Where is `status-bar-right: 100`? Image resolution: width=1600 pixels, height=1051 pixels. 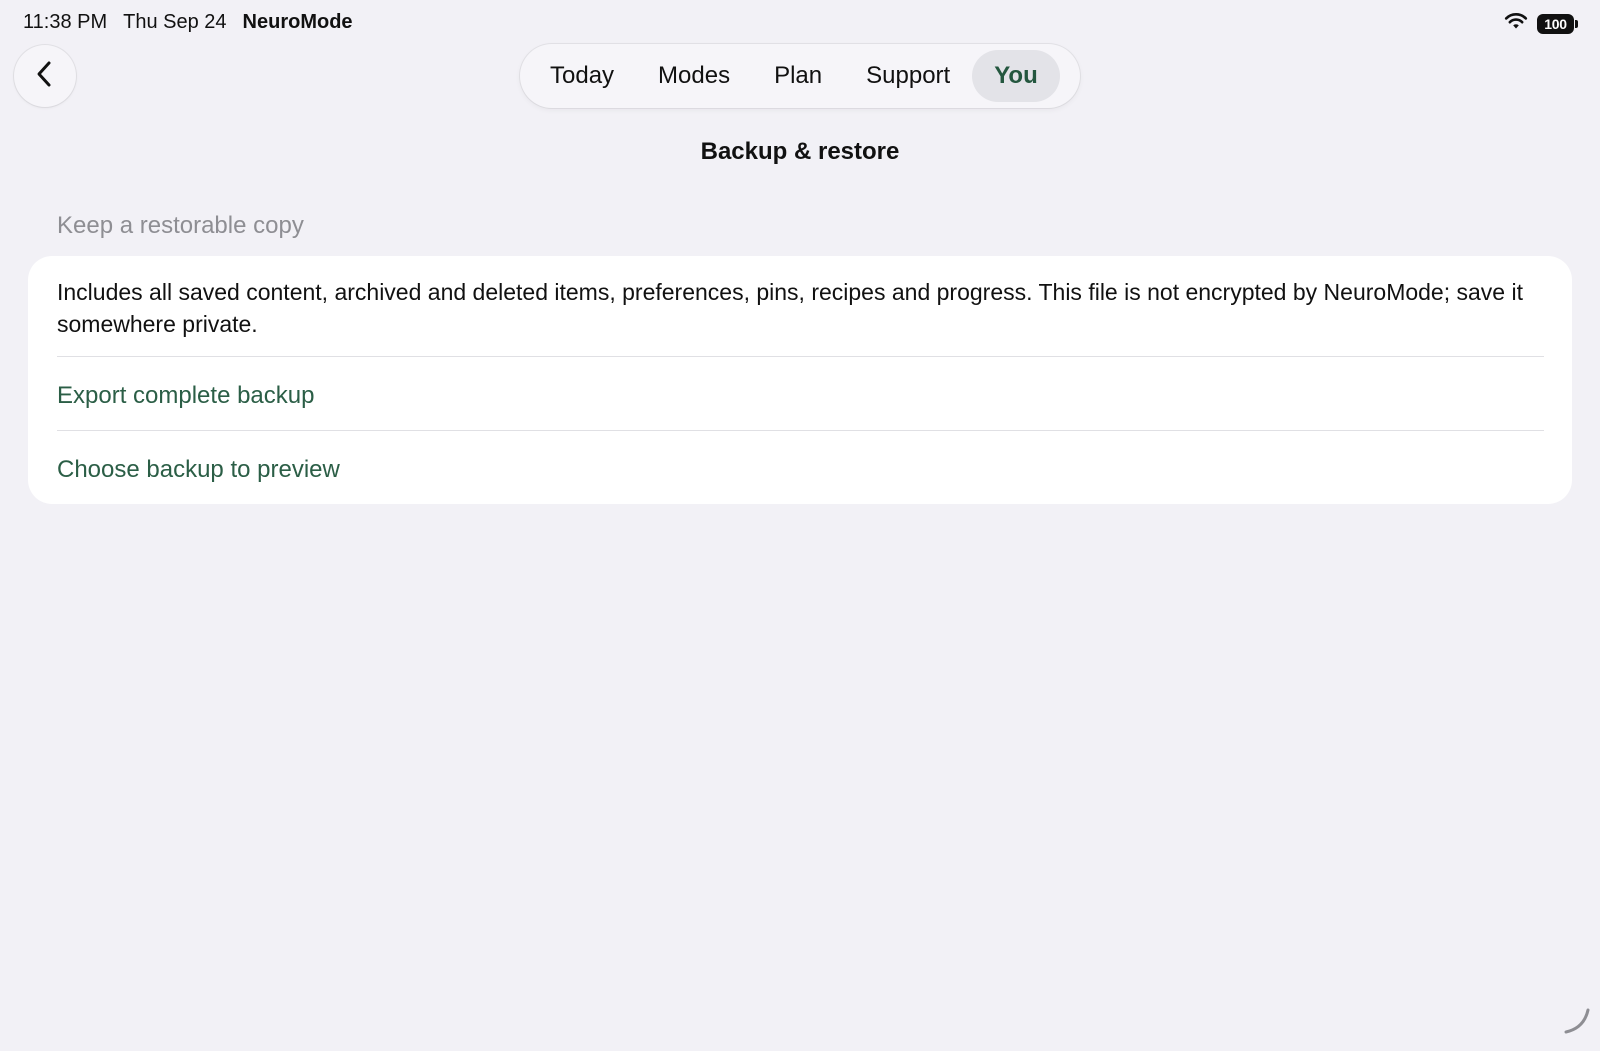 status-bar-right: 100 is located at coordinates (1541, 23).